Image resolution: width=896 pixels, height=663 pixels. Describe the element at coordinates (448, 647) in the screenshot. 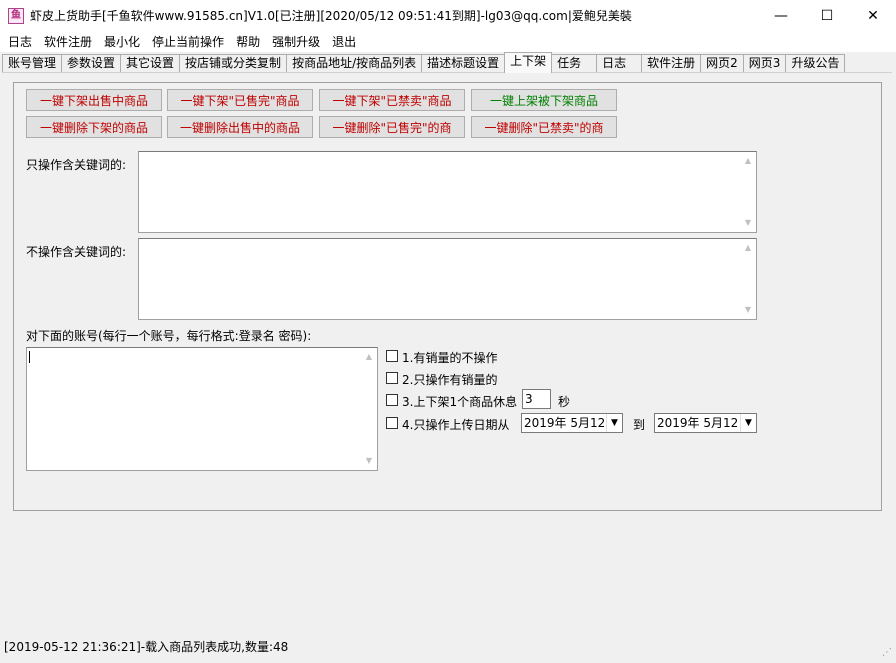

I see `status-bar: [2019-05-12 21:36:21]-载入商品列表成功,数量:48 ⋰` at that location.